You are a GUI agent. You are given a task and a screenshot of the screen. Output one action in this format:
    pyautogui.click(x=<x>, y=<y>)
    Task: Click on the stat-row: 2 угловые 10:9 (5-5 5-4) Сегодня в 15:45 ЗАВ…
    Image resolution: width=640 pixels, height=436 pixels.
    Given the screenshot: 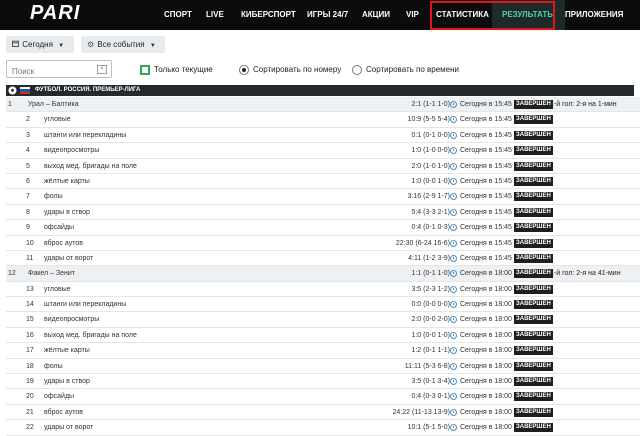 What is the action you would take?
    pyautogui.click(x=323, y=120)
    